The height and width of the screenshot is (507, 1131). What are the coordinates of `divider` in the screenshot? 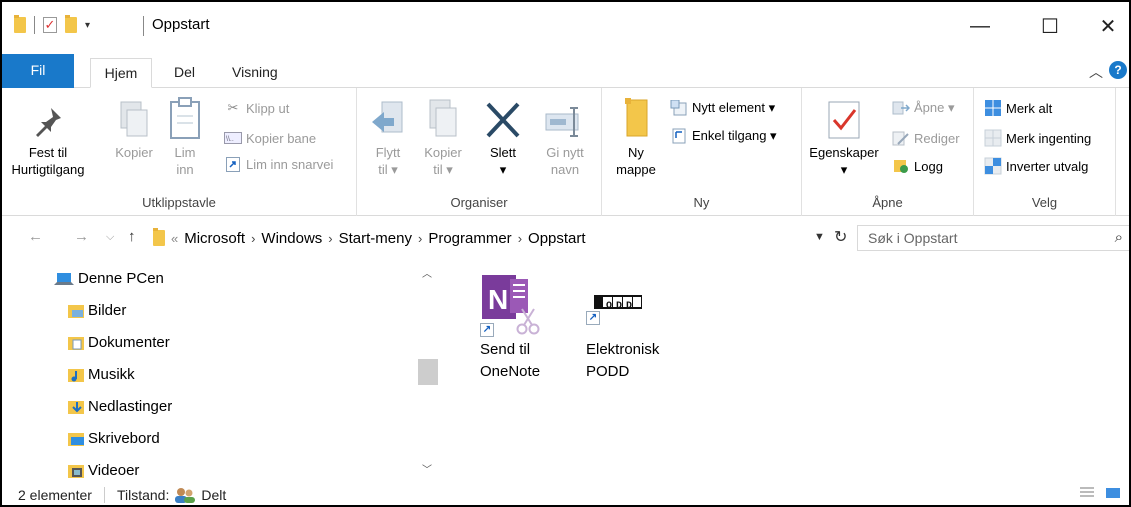 It's located at (143, 26).